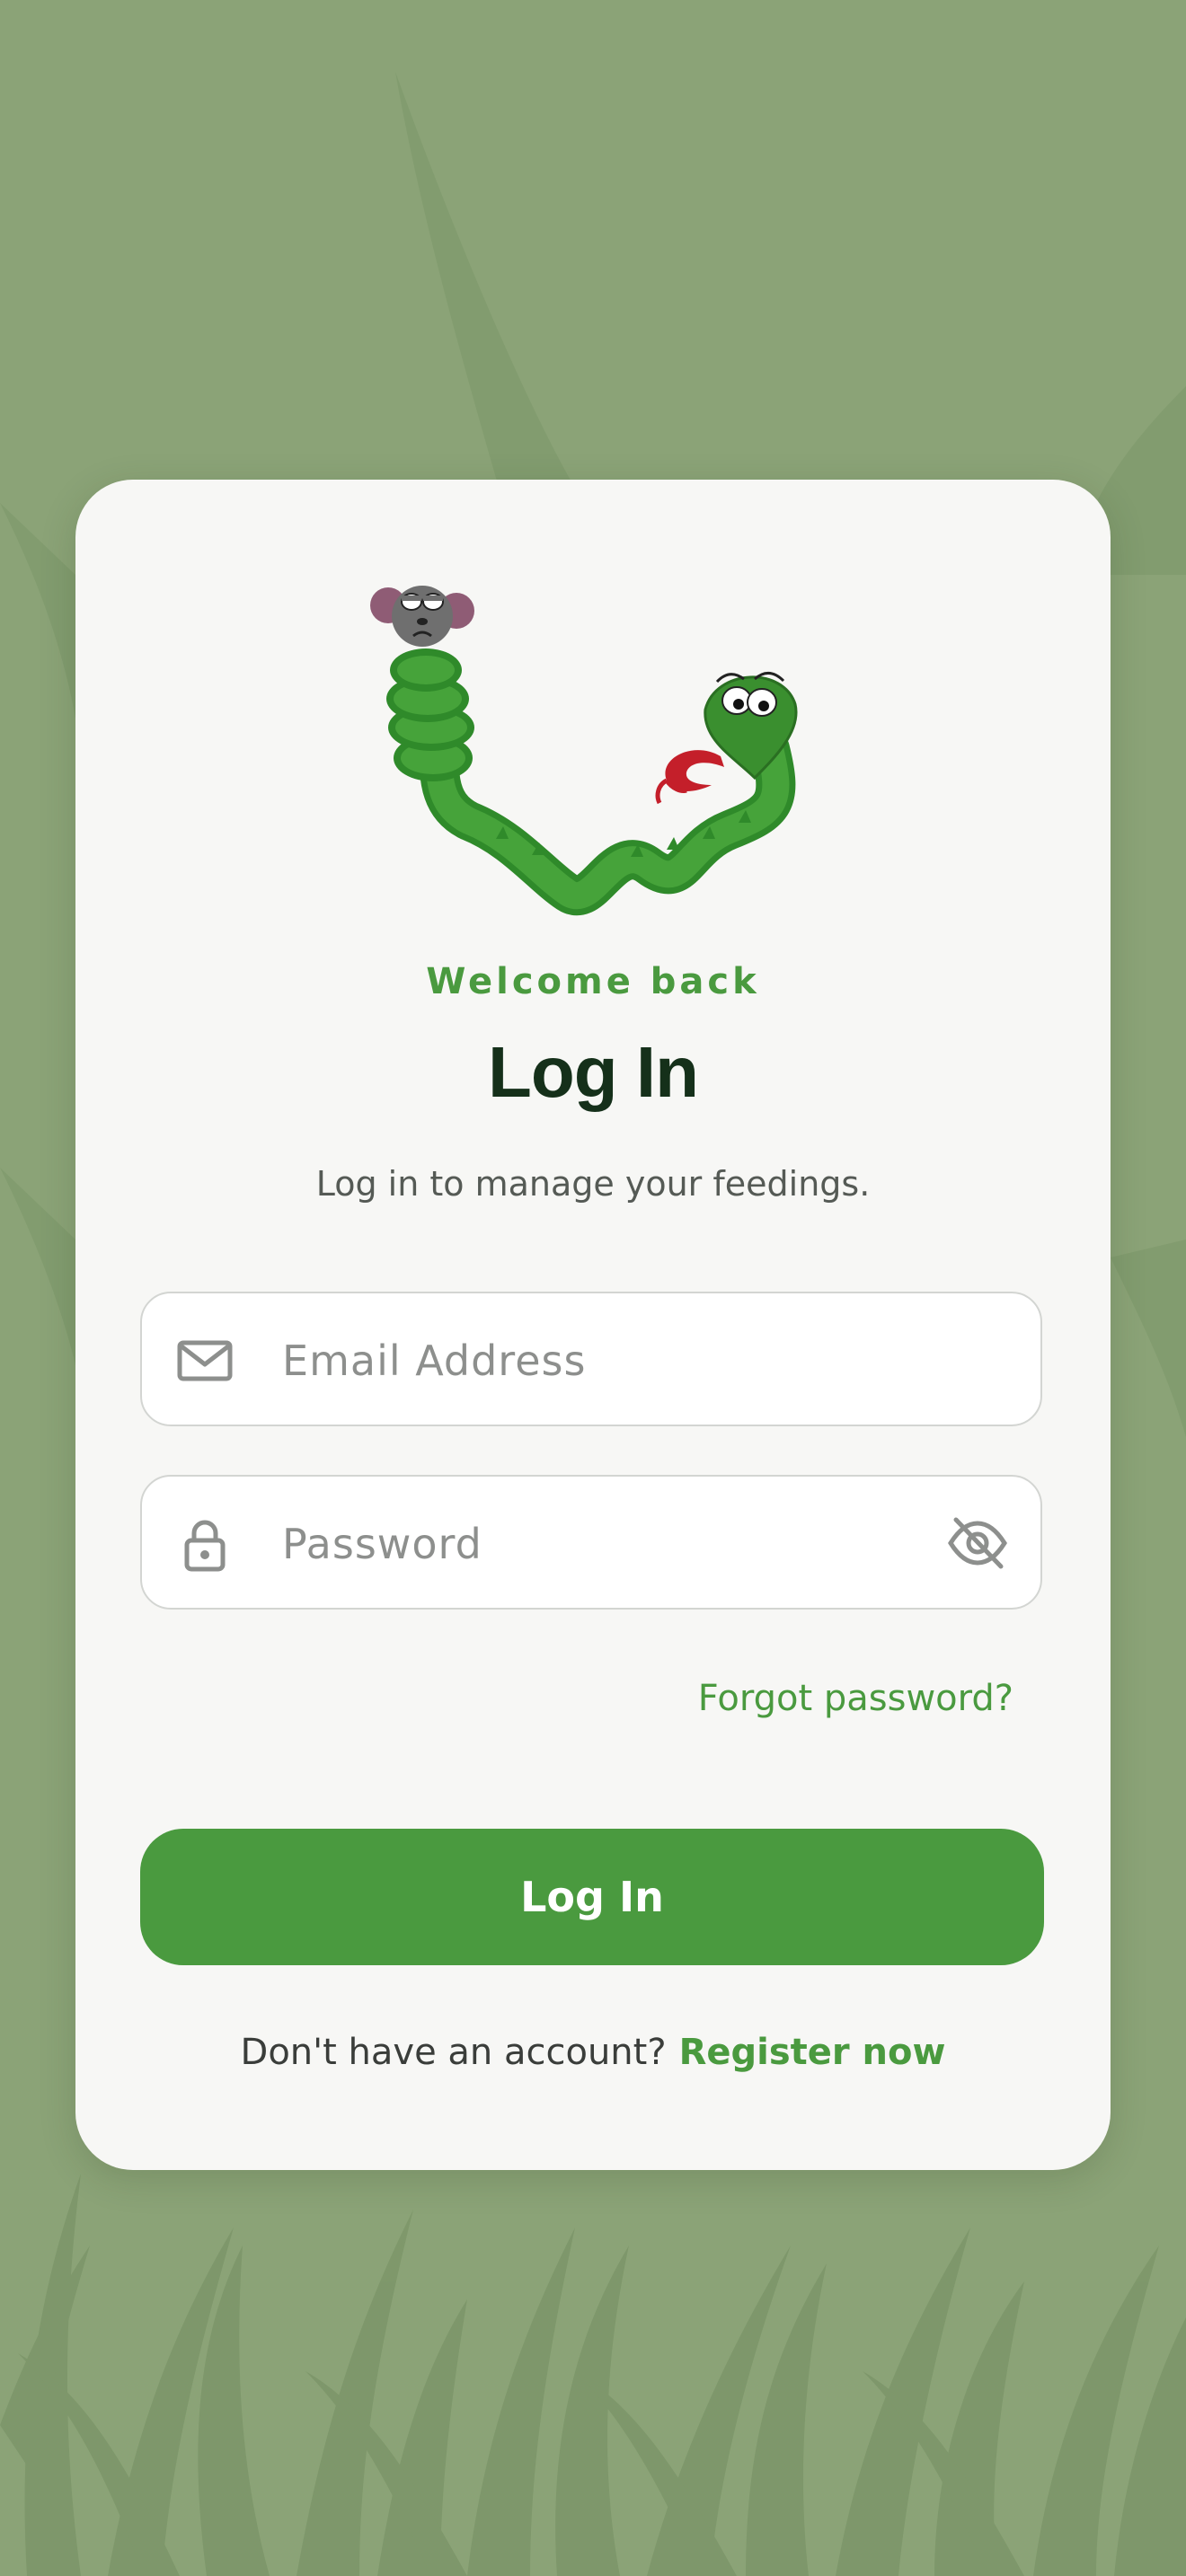  What do you see at coordinates (593, 1184) in the screenshot?
I see `page-subtitle: Log in to manage your feedings.` at bounding box center [593, 1184].